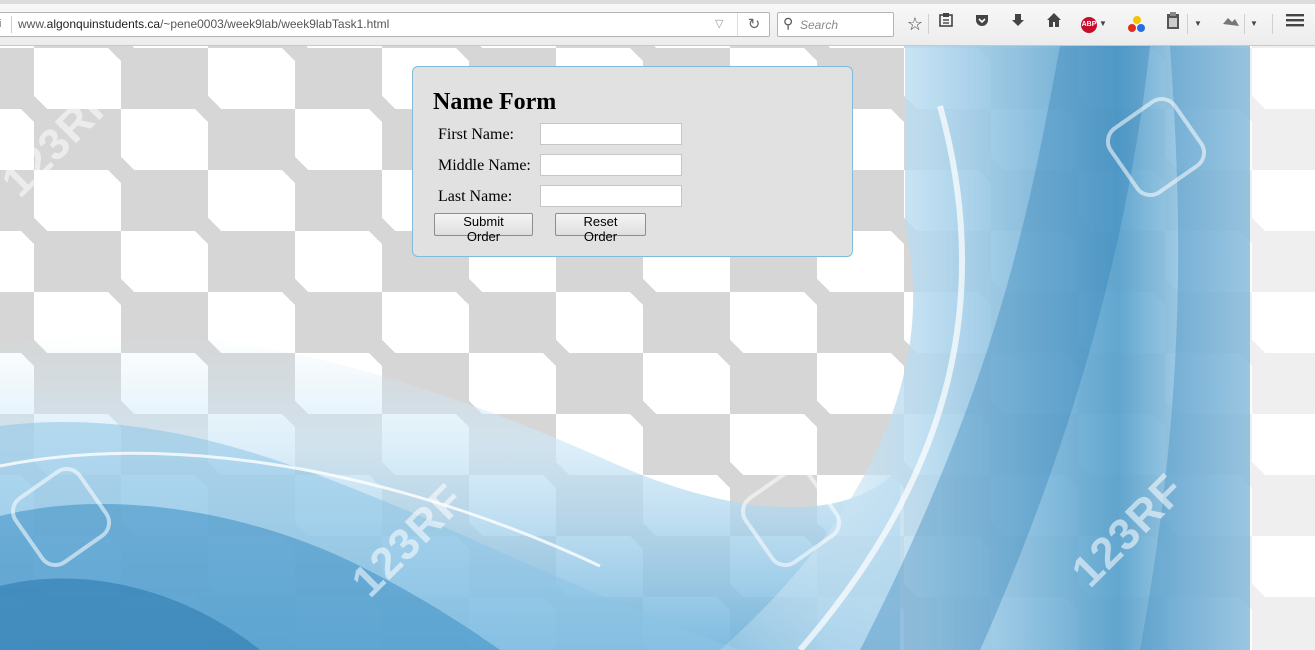  Describe the element at coordinates (753, 24) in the screenshot. I see `reload-icon: ↻` at that location.